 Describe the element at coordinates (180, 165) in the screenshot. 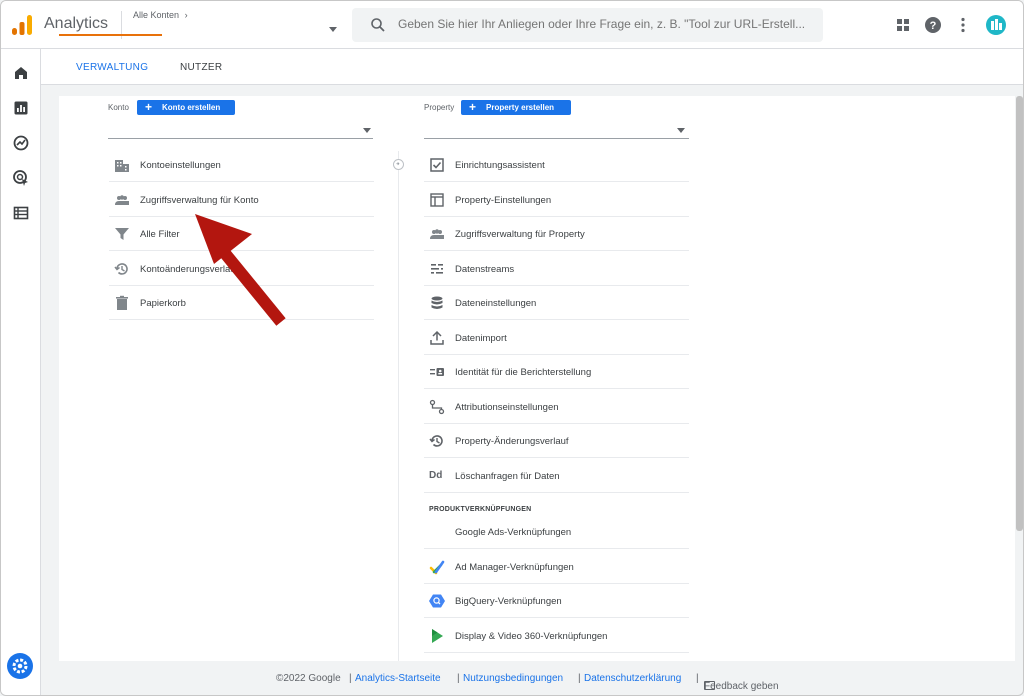

I see `menu-item-label: Kontoeinstellungen` at that location.